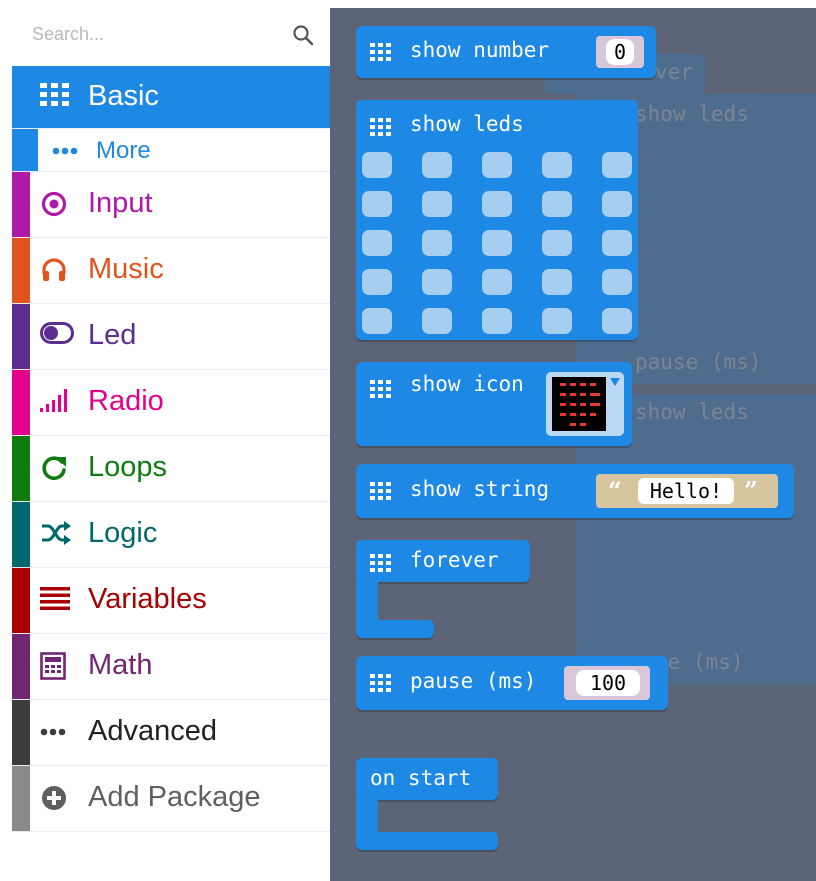  Describe the element at coordinates (120, 665) in the screenshot. I see `category-label: Math` at that location.